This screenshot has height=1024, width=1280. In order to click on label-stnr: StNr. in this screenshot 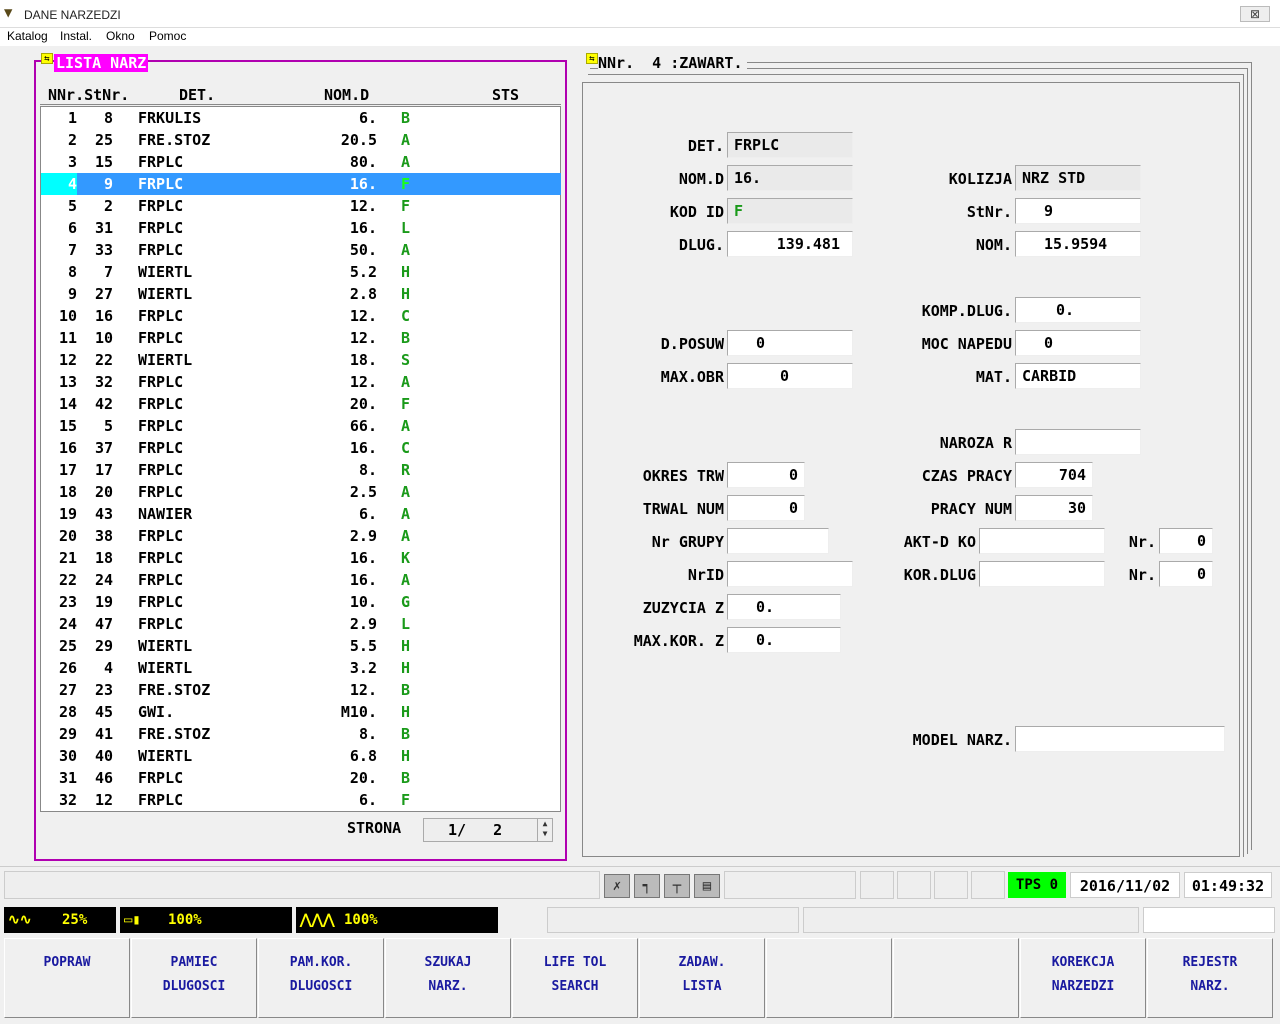, I will do `click(989, 212)`.